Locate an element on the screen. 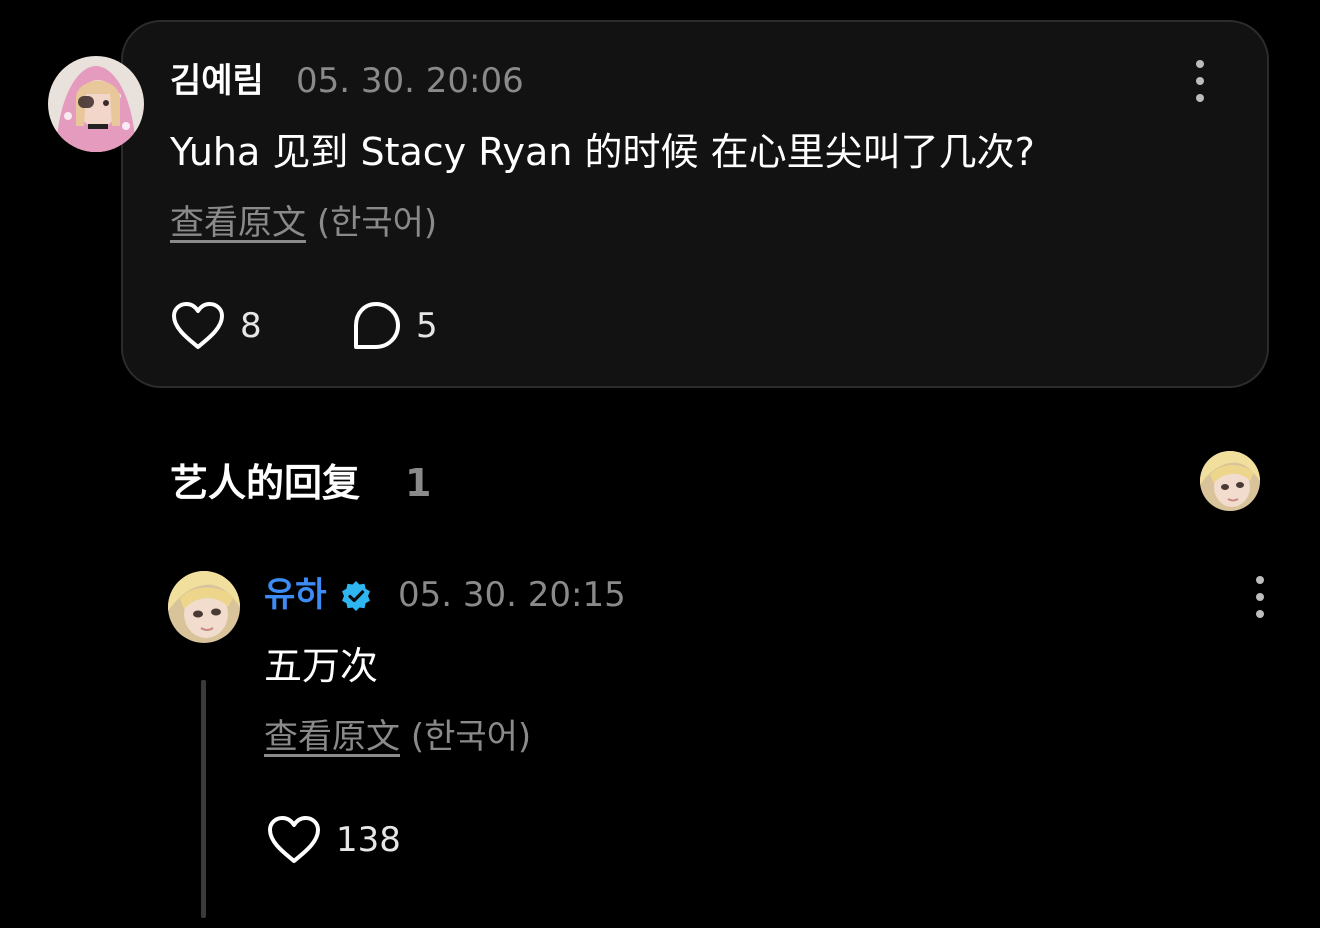 Image resolution: width=1320 pixels, height=928 pixels. reply-like-count: 138 is located at coordinates (368, 840).